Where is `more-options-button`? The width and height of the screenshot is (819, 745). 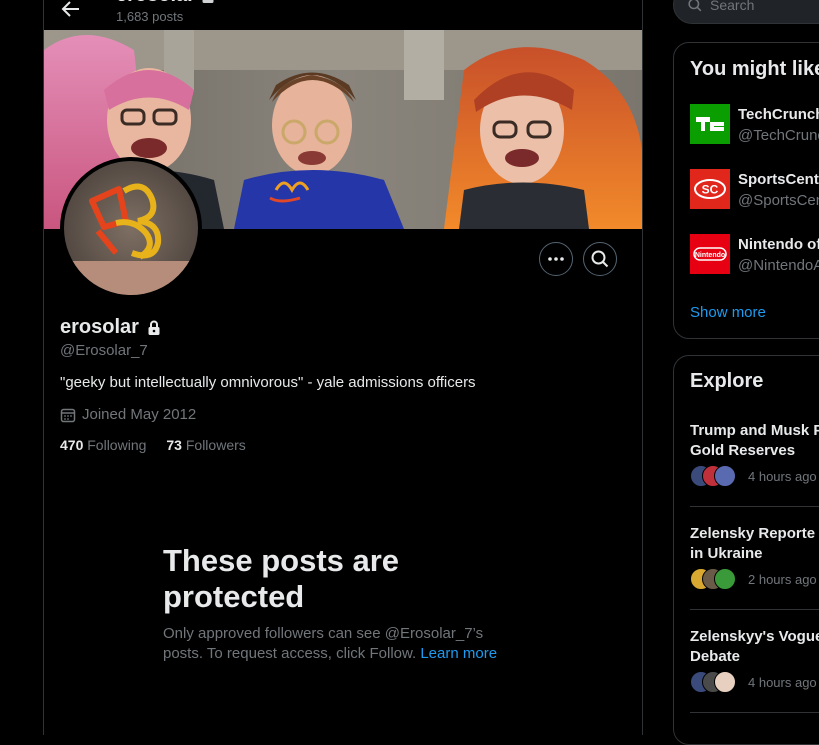
more-options-button is located at coordinates (556, 259).